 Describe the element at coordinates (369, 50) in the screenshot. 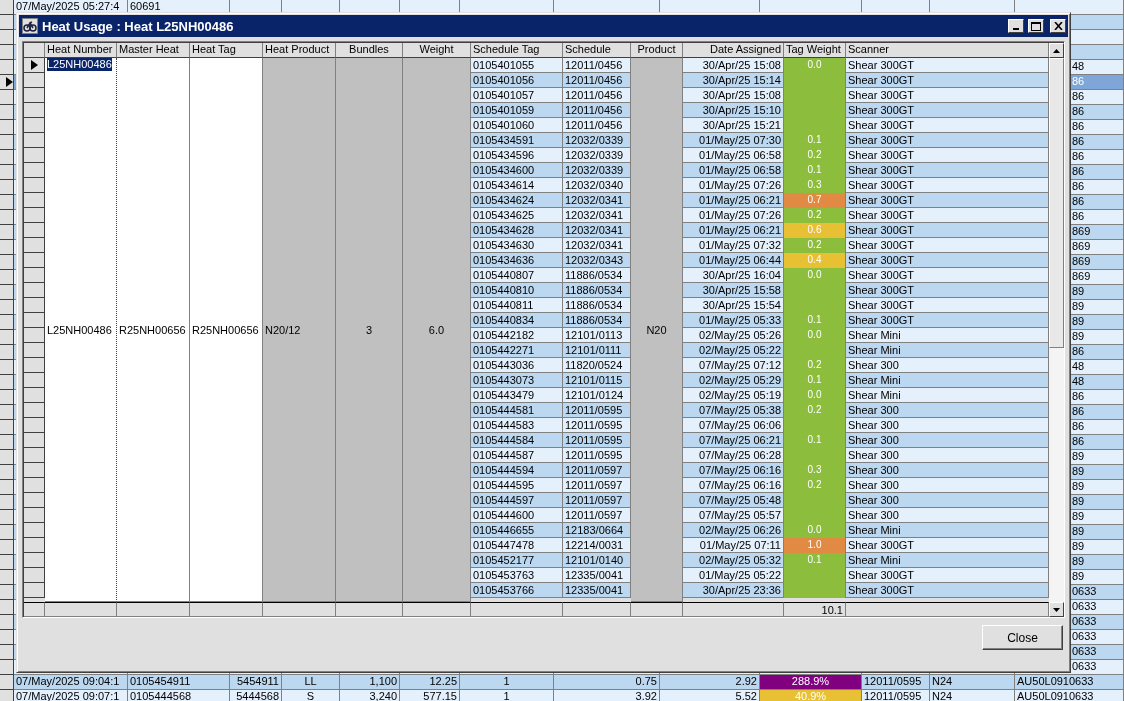

I see `column-header: Bundles` at that location.